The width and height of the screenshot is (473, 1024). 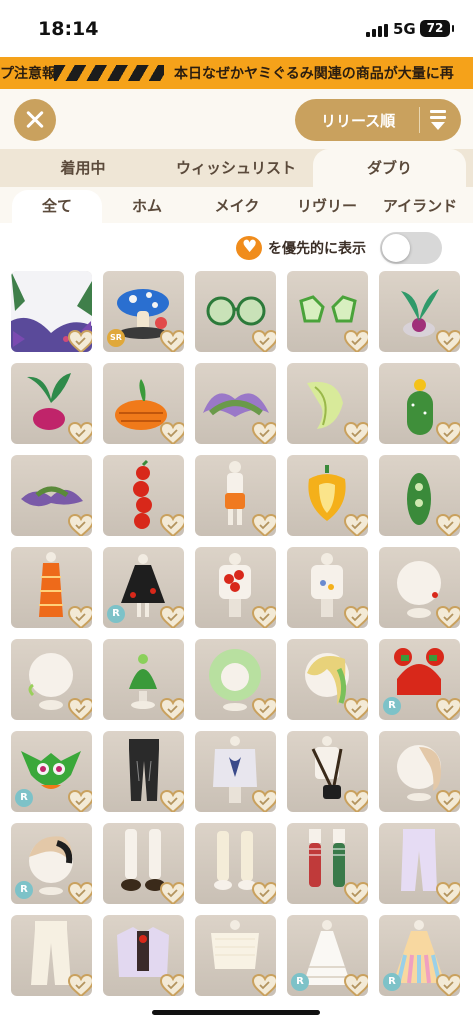 I want to click on item-cell-beige-black-hair: R, so click(x=51, y=863).